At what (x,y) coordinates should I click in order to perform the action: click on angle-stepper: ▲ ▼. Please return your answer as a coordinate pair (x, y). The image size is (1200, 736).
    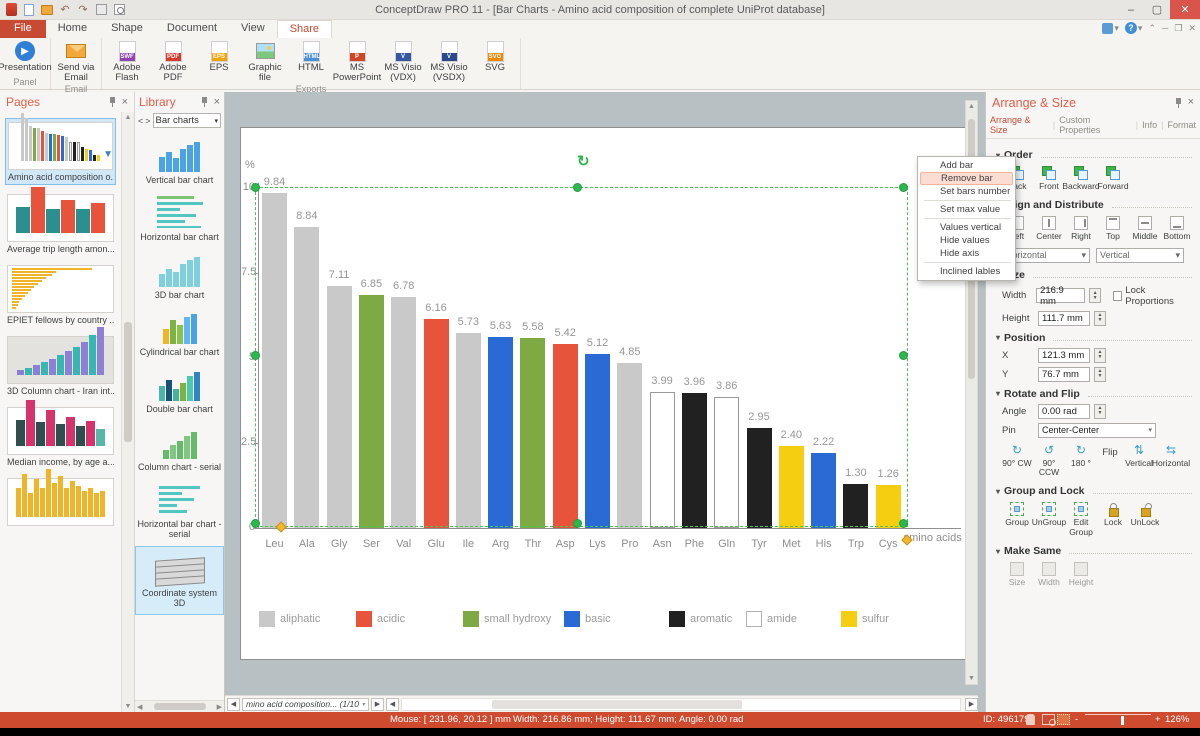
    Looking at the image, I should click on (1100, 411).